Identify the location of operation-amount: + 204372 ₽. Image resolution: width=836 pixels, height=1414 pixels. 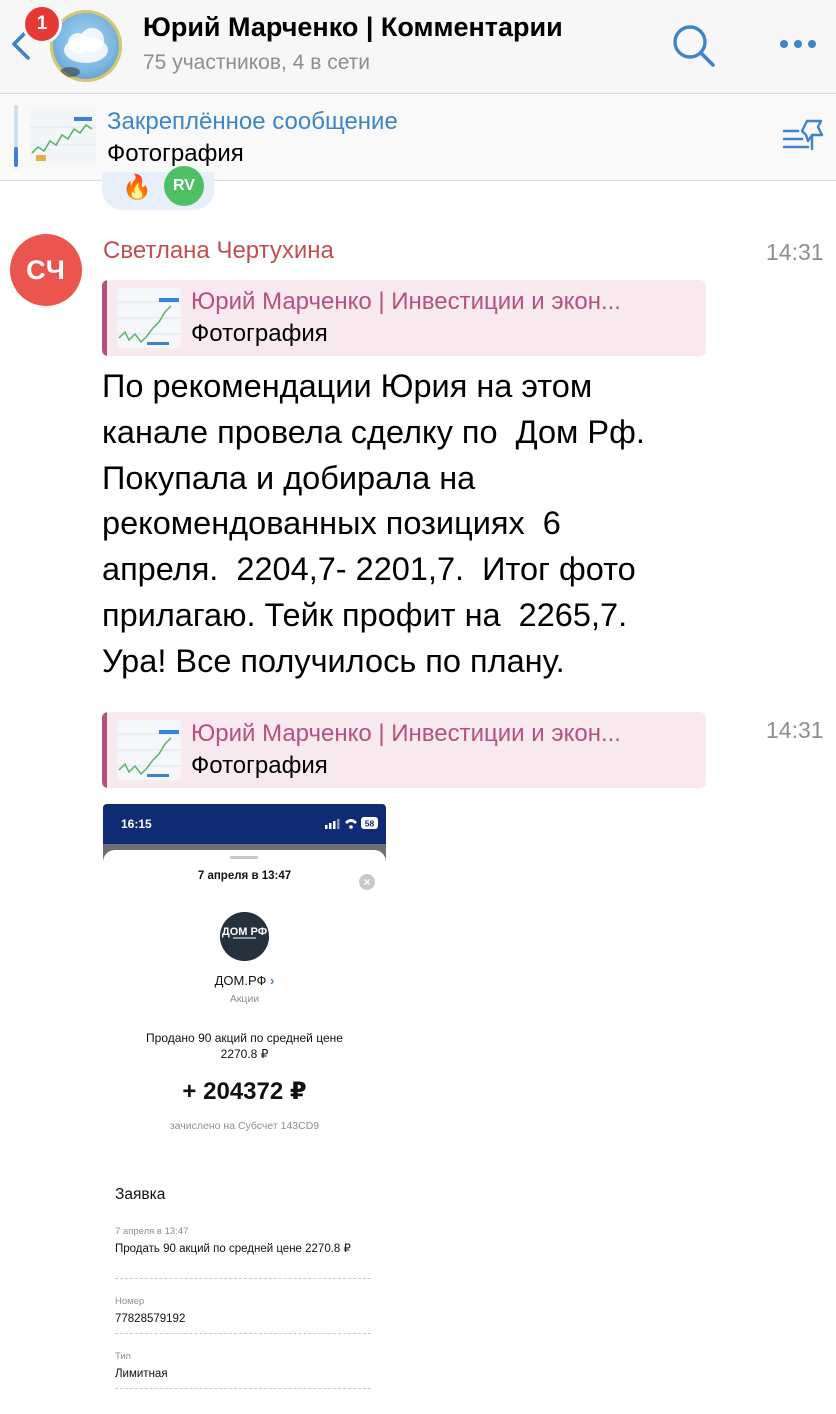
(244, 1091).